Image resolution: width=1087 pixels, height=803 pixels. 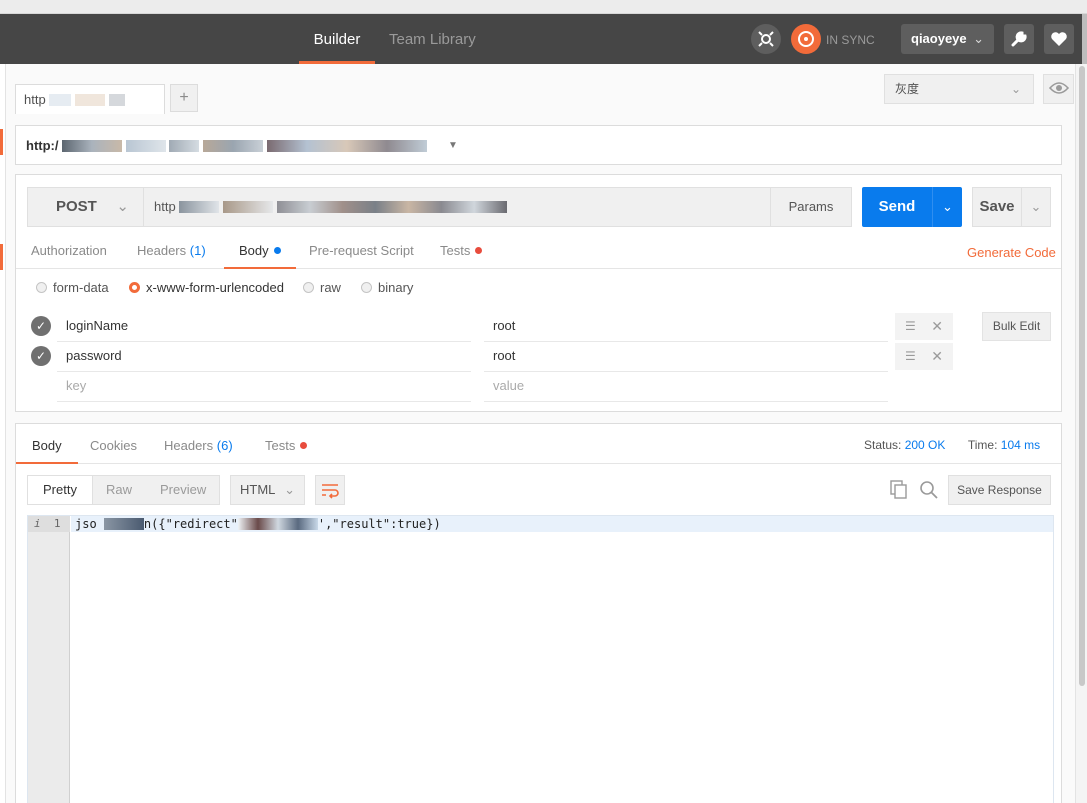 What do you see at coordinates (811, 207) in the screenshot?
I see `params-button: Params` at bounding box center [811, 207].